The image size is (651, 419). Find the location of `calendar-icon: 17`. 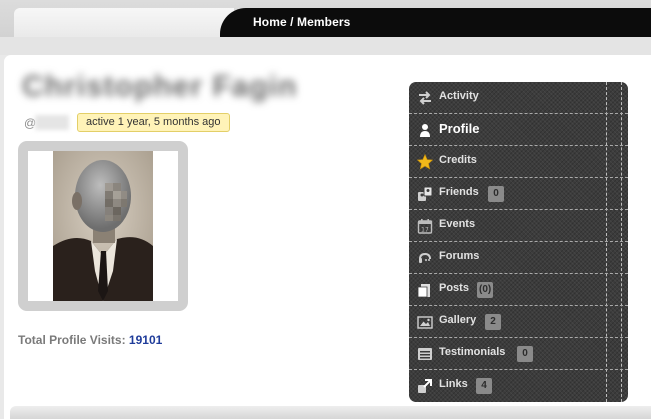

calendar-icon: 17 is located at coordinates (425, 226).